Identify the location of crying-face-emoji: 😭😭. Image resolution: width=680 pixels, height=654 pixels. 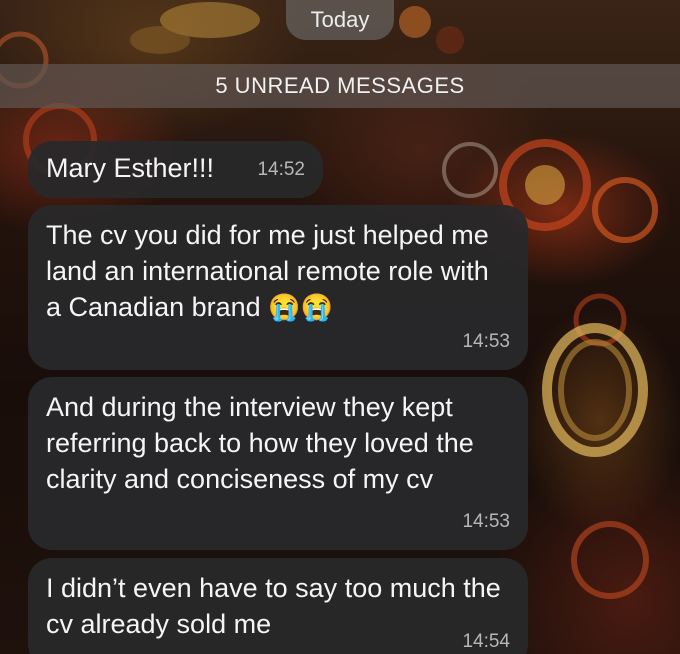
(300, 307).